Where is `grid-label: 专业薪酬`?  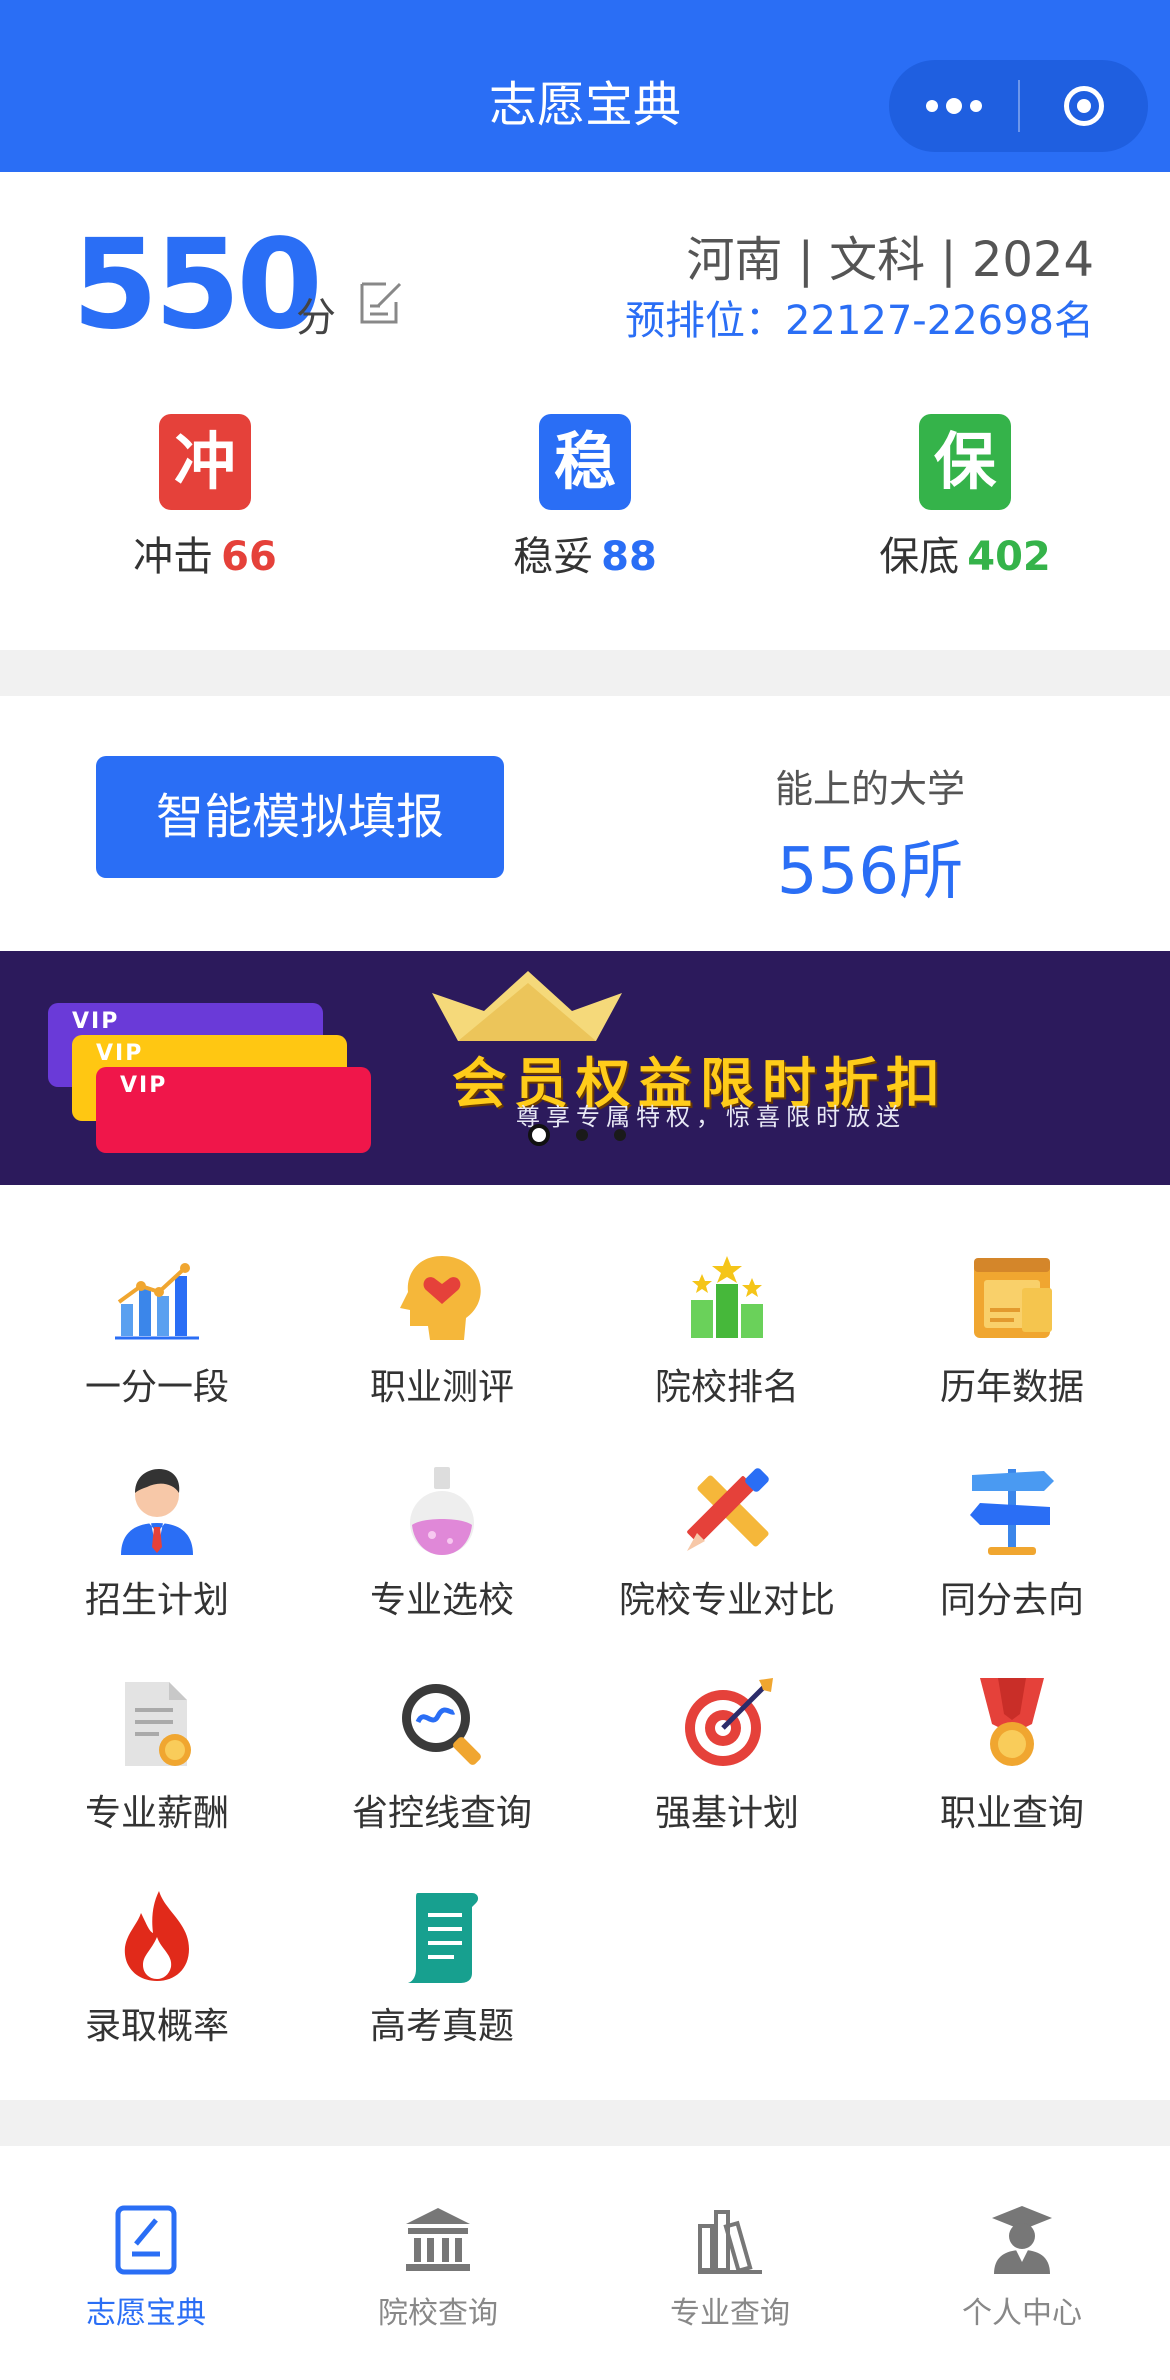
grid-label: 专业薪酬 is located at coordinates (156, 1813).